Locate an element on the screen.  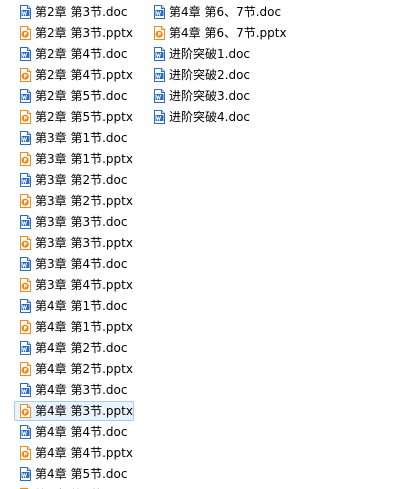
file-name: 第2章 第3节.pptx is located at coordinates (84, 33).